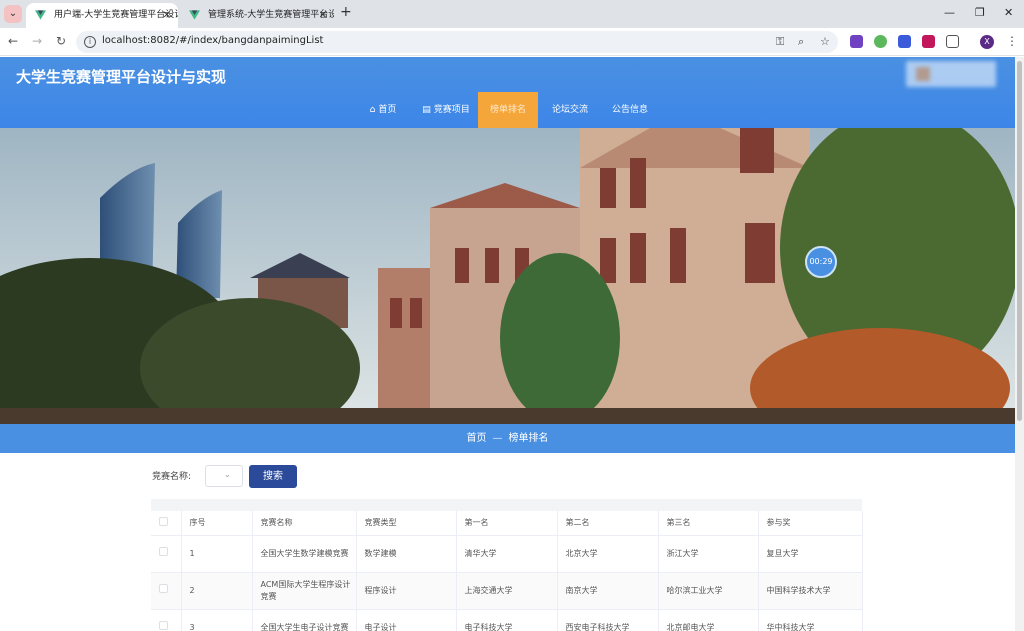 This screenshot has width=1024, height=631. I want to click on site-header: 大学生竞赛管理平台设计与实现 ⌂ 首页 ▤ 竞赛项目 榜单排名 论坛交流 公告信息, so click(507, 92).